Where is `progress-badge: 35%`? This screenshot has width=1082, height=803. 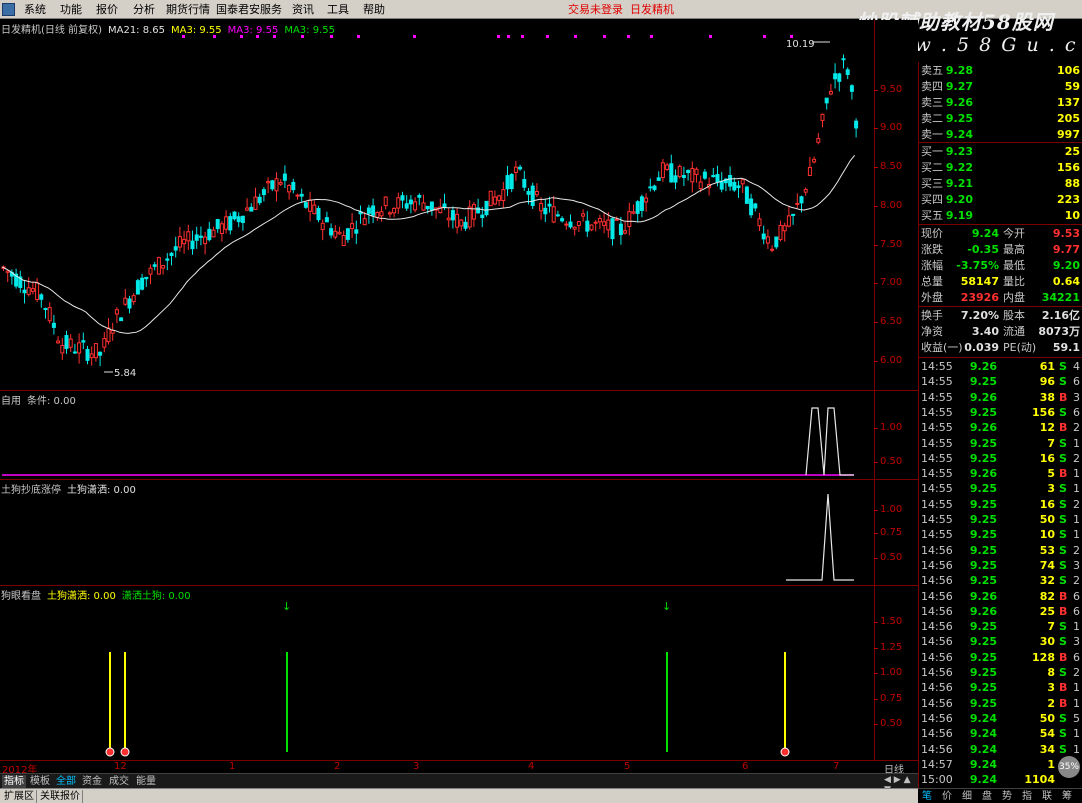 progress-badge: 35% is located at coordinates (1069, 767).